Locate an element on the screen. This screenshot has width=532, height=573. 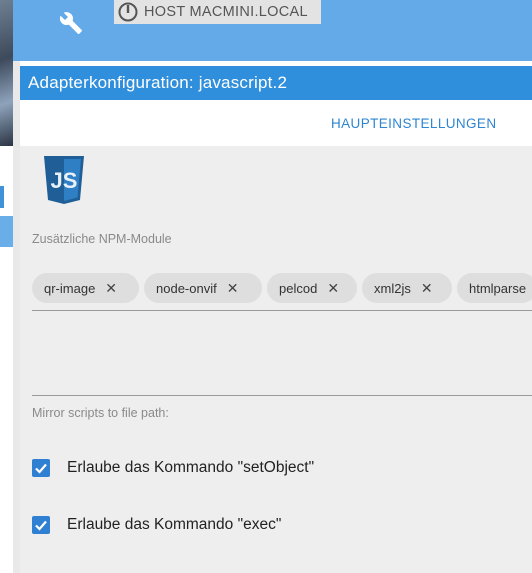
wrench-icon is located at coordinates (71, 23).